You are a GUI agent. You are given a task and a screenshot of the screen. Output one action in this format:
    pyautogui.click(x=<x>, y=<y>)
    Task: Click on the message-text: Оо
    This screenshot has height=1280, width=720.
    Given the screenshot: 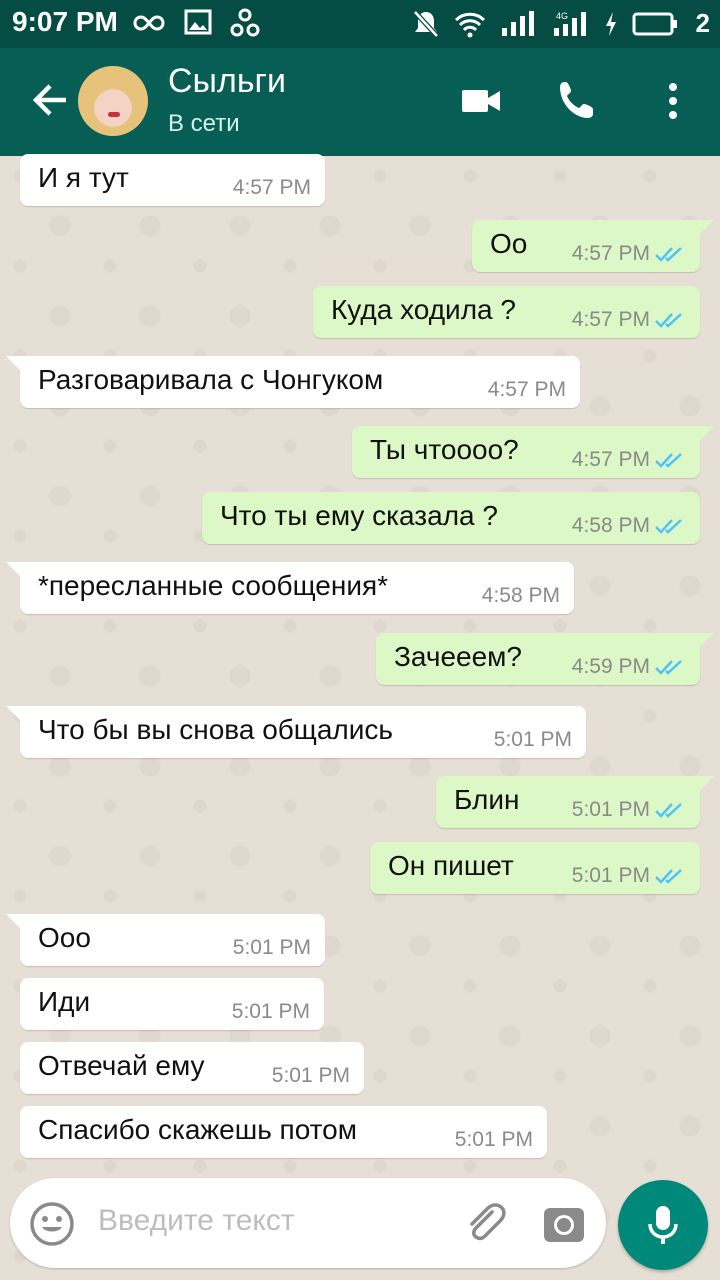 What is the action you would take?
    pyautogui.click(x=509, y=243)
    